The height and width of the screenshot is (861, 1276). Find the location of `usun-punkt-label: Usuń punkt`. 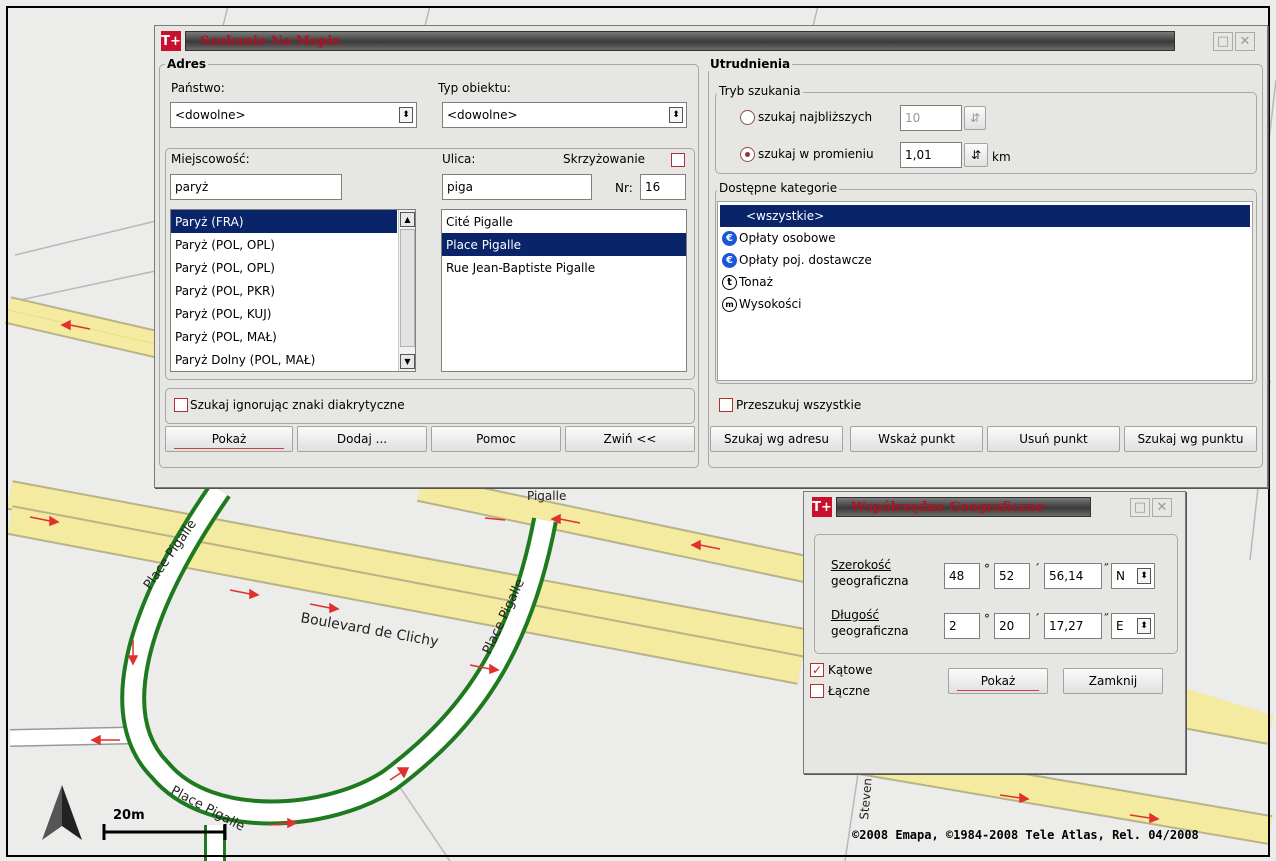

usun-punkt-label: Usuń punkt is located at coordinates (1053, 439).